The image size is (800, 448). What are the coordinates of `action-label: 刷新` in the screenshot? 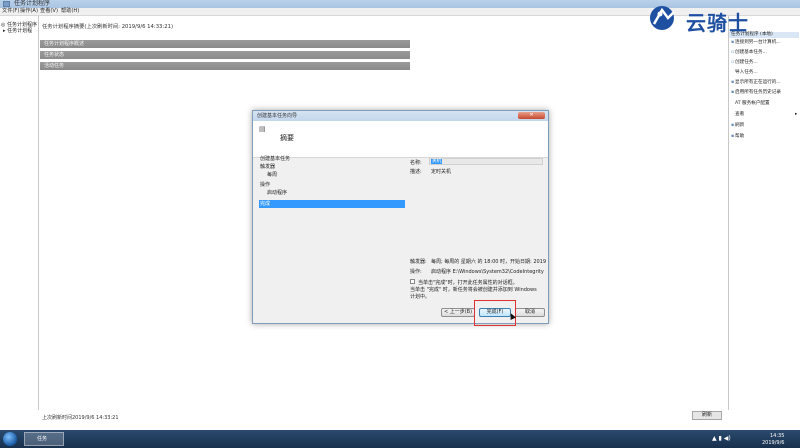 It's located at (740, 125).